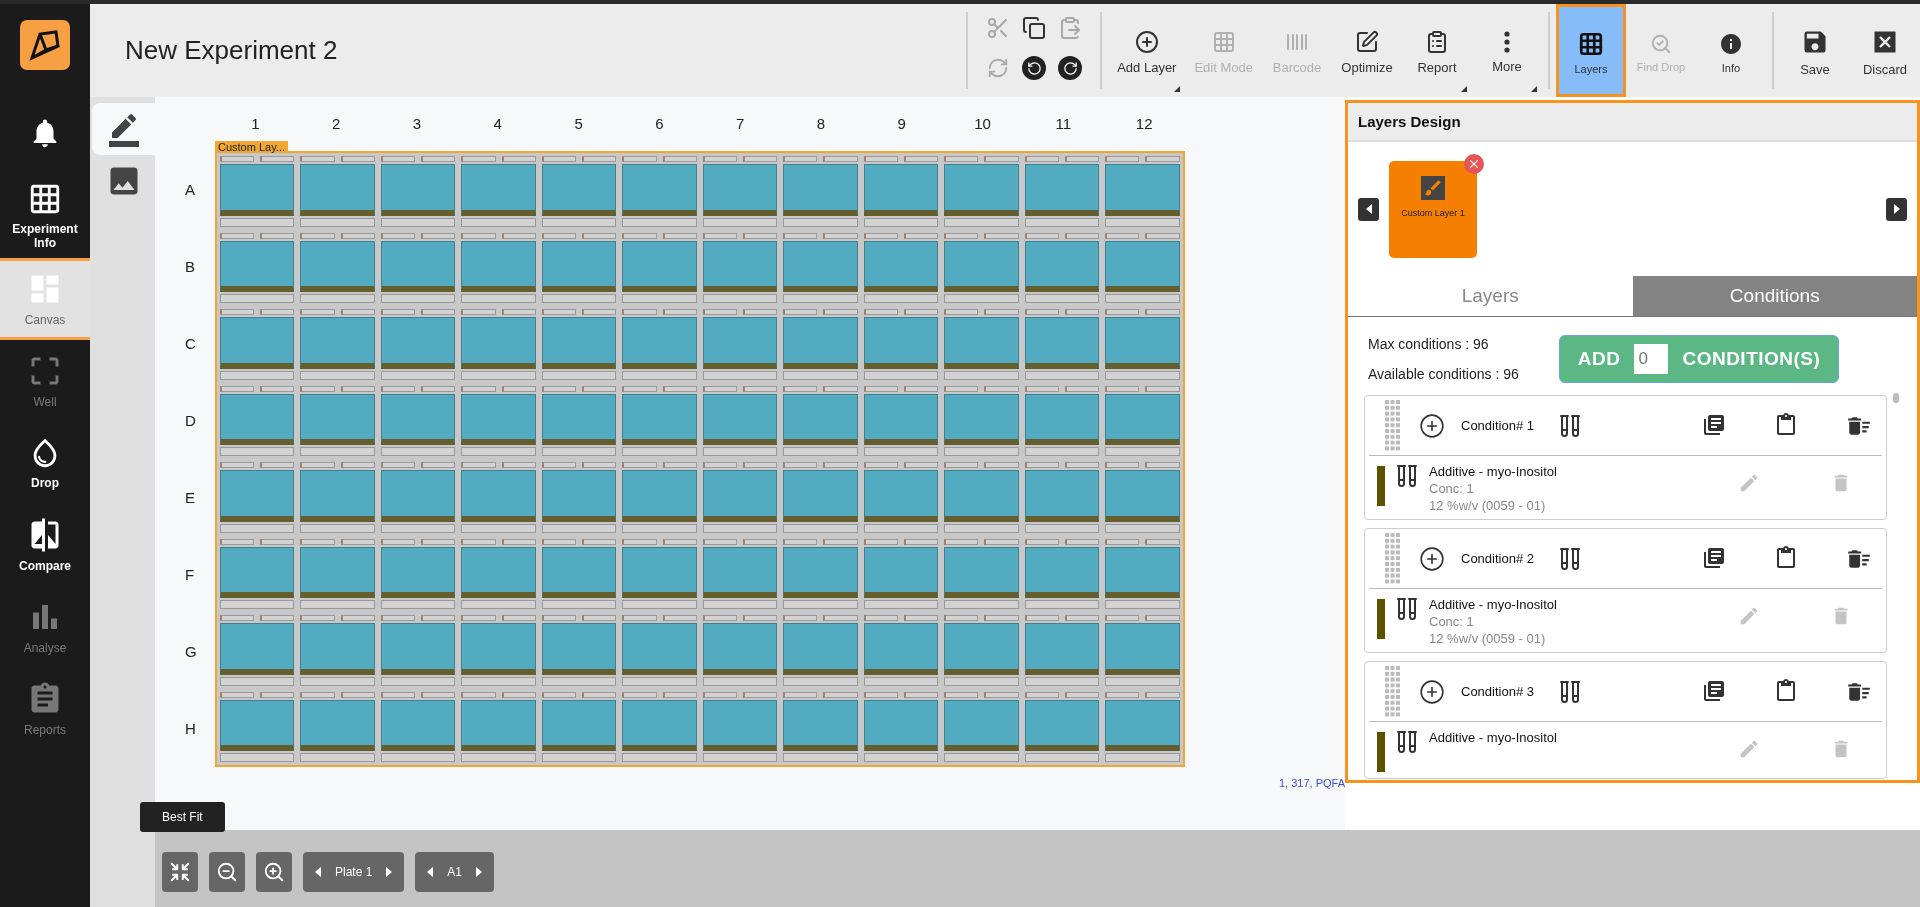  I want to click on close-button, so click(1474, 163).